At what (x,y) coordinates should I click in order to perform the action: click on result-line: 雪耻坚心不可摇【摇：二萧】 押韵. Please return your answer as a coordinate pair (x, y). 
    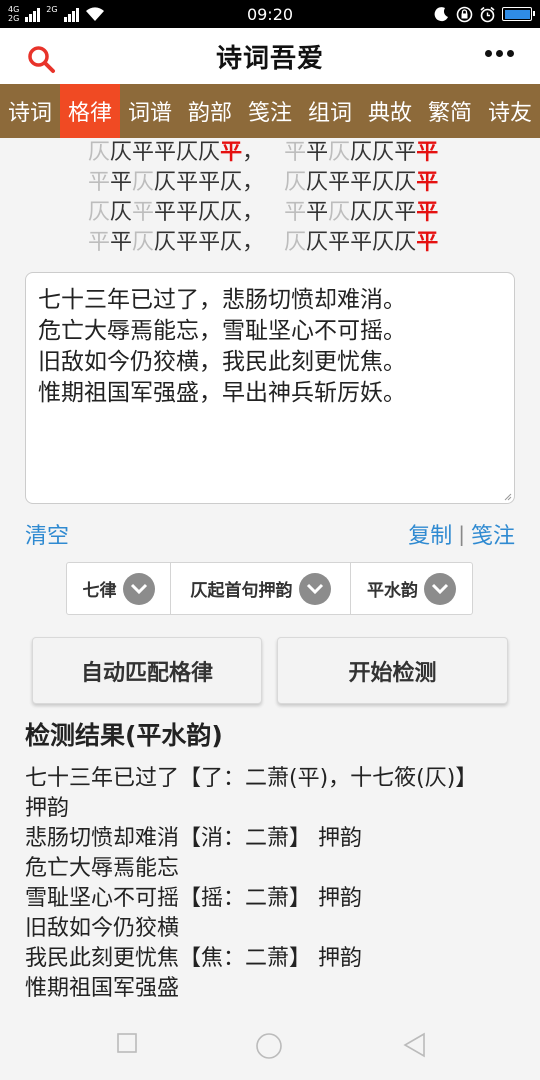
    Looking at the image, I should click on (193, 898).